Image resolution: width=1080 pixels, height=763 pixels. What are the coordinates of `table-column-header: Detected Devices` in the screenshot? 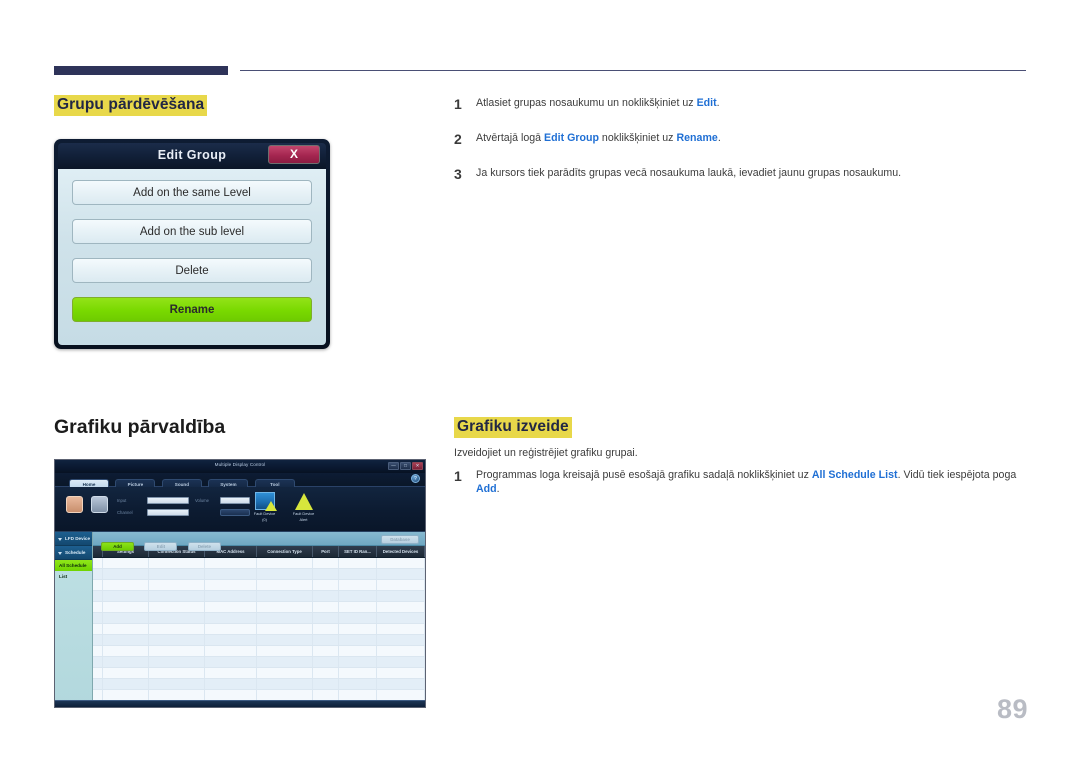 It's located at (401, 551).